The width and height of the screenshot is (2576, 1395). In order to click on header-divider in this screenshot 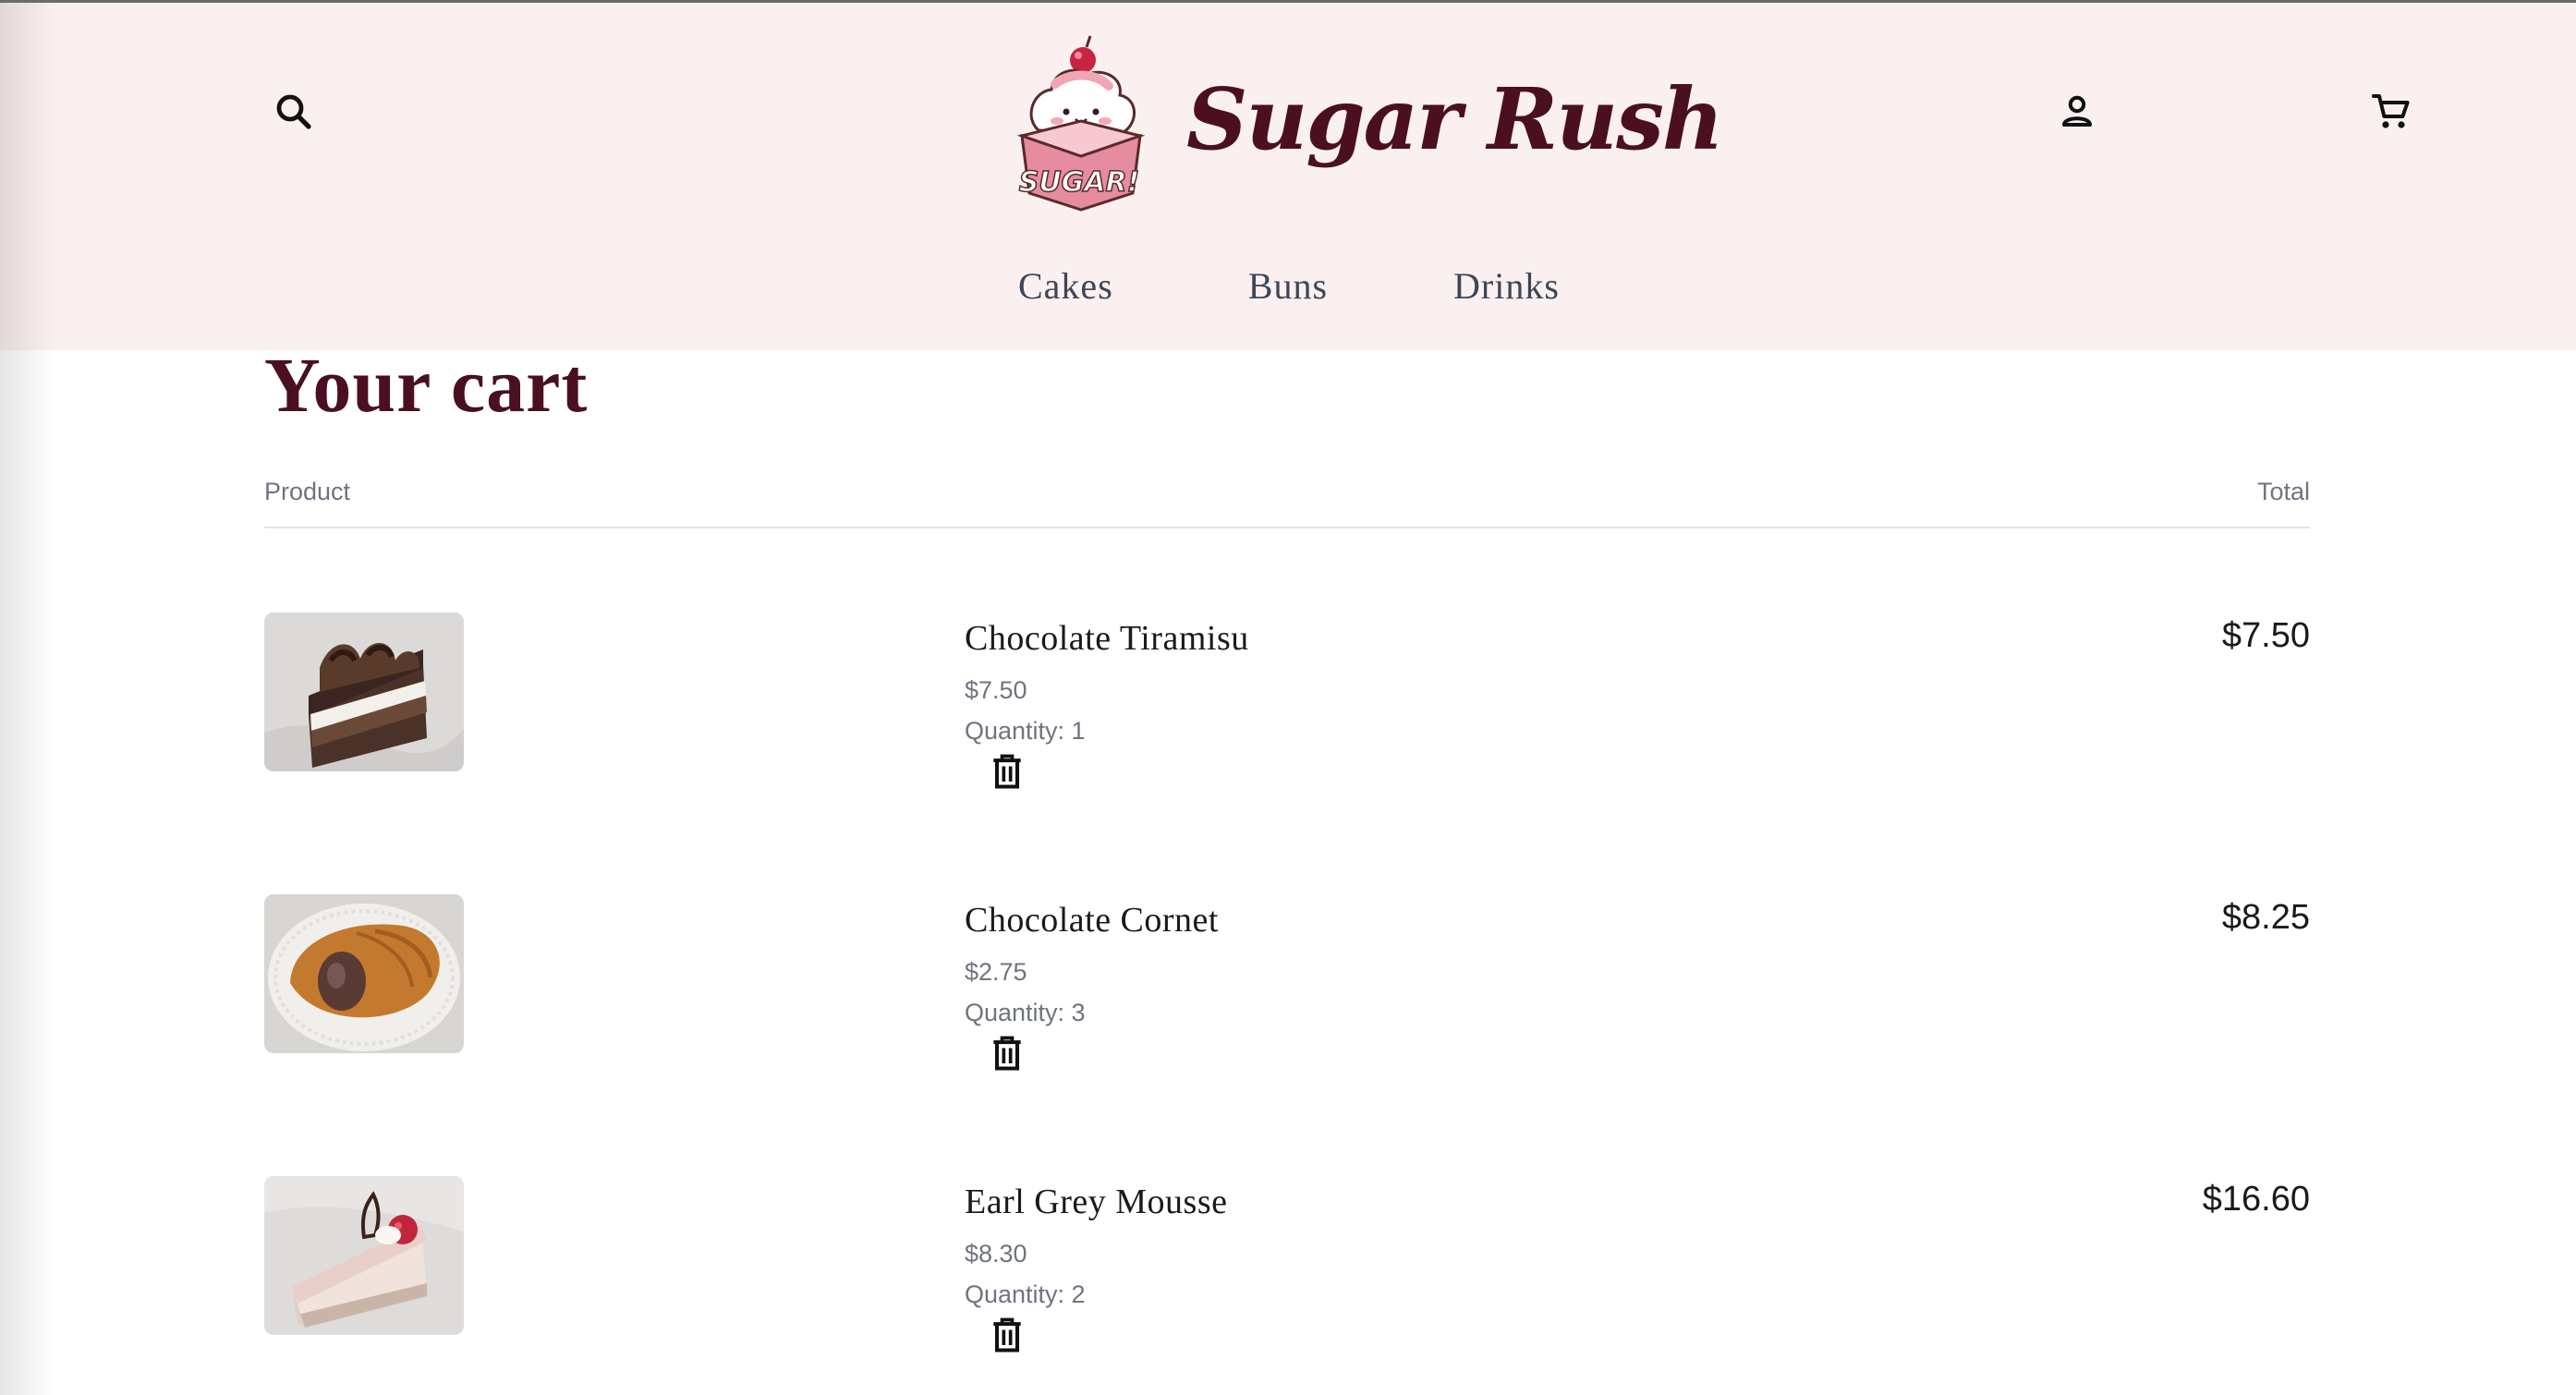, I will do `click(1287, 528)`.